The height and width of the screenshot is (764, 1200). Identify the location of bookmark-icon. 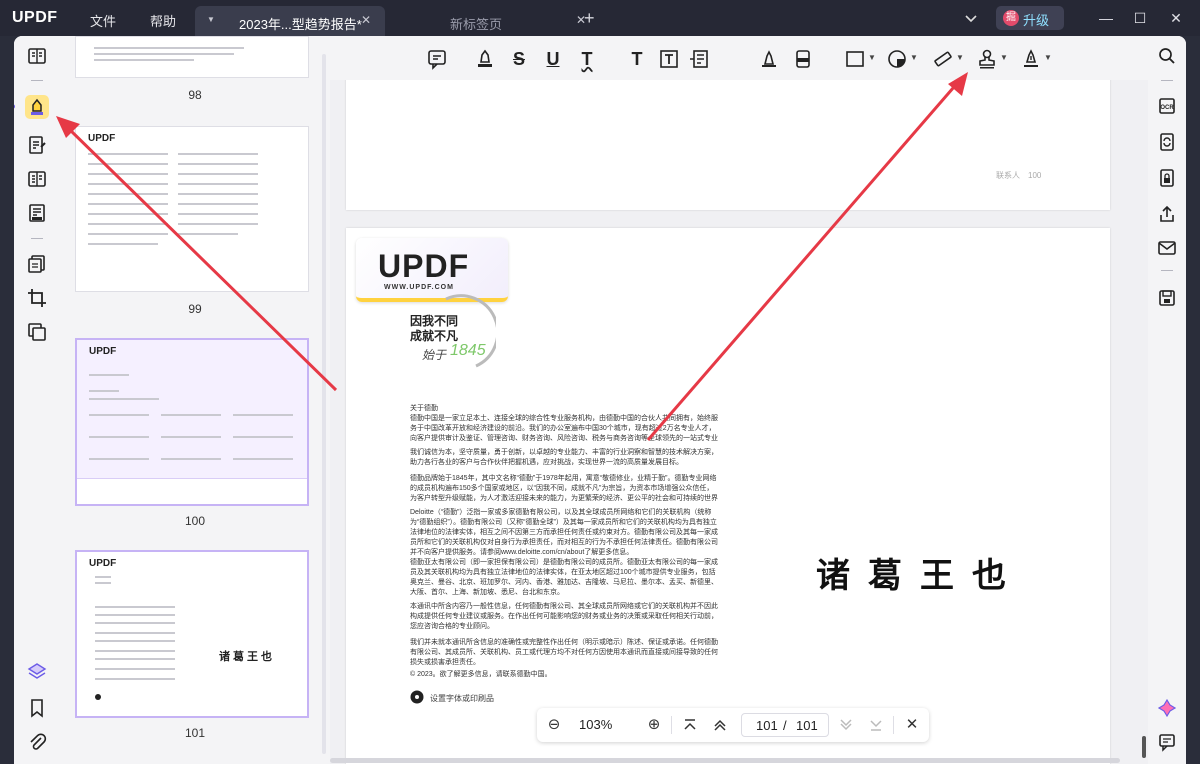
(37, 708).